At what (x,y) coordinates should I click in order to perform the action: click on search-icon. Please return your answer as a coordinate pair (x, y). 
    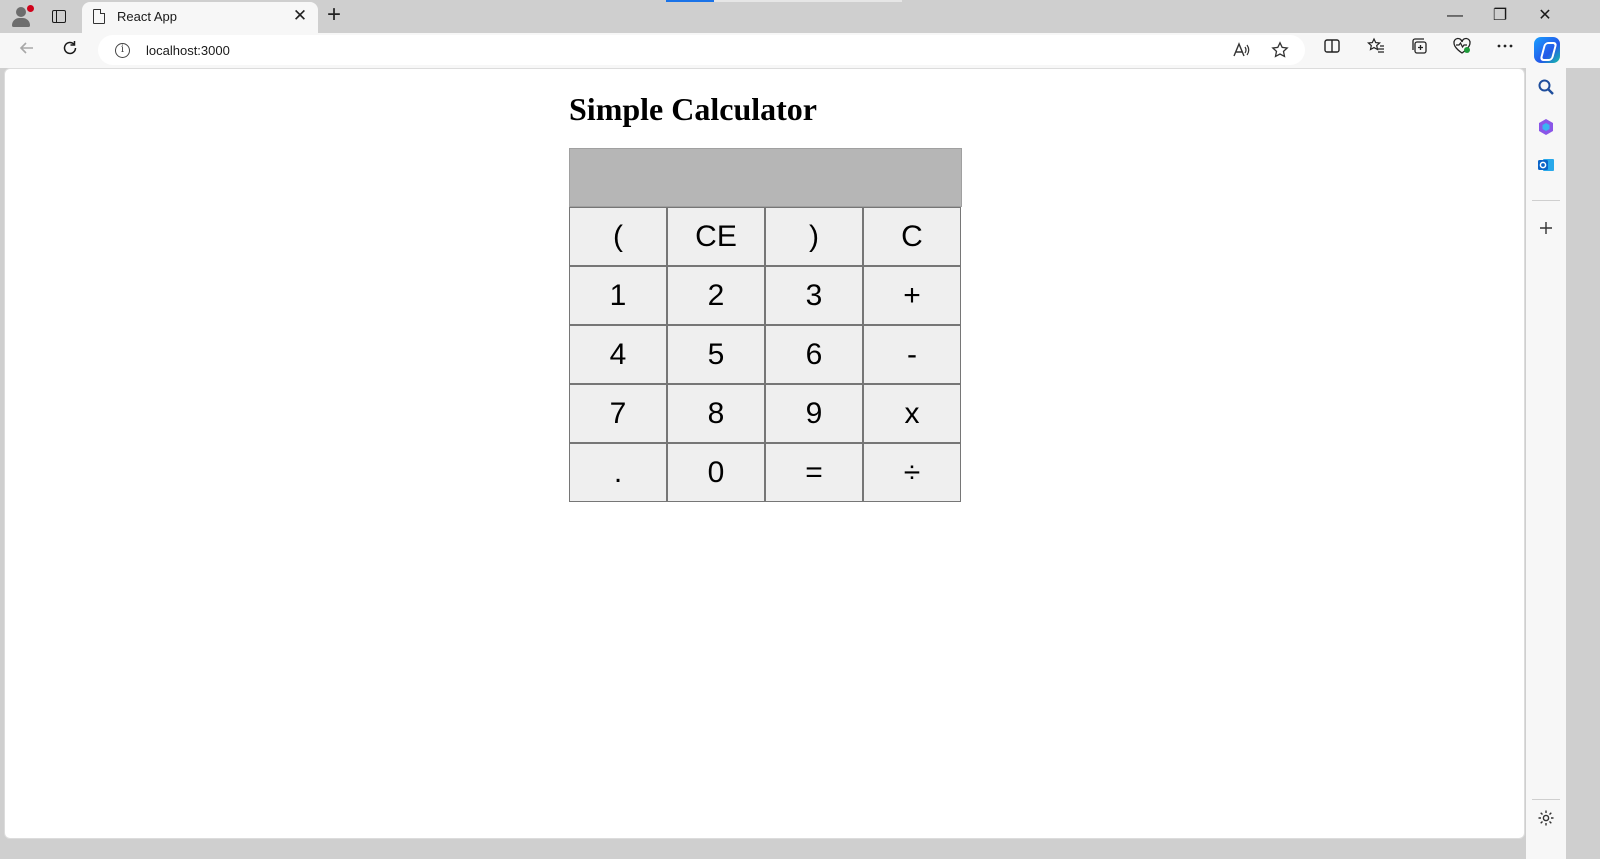
    Looking at the image, I should click on (1546, 90).